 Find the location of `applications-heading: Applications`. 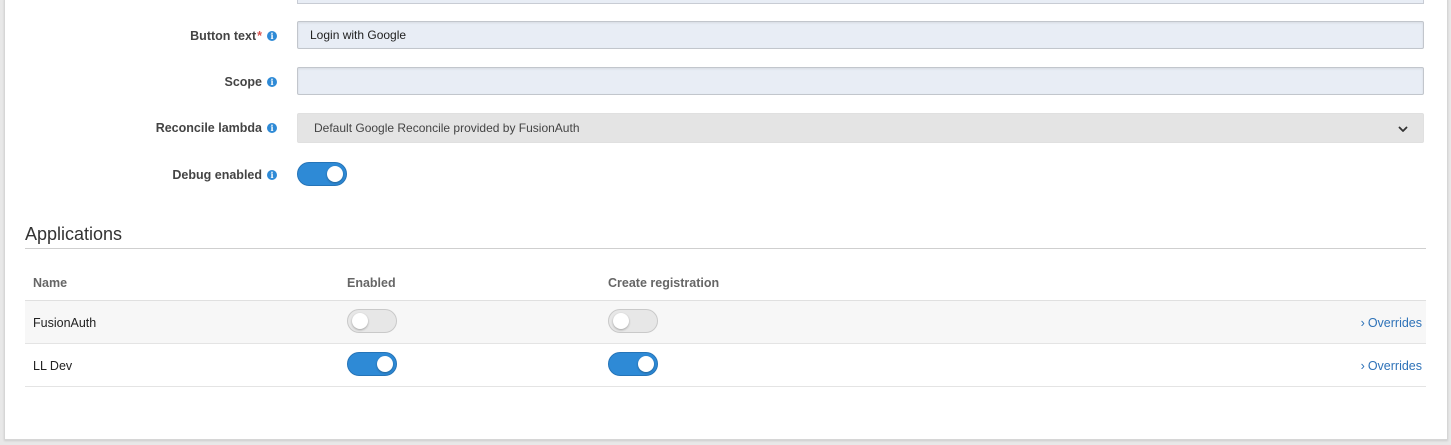

applications-heading: Applications is located at coordinates (74, 234).